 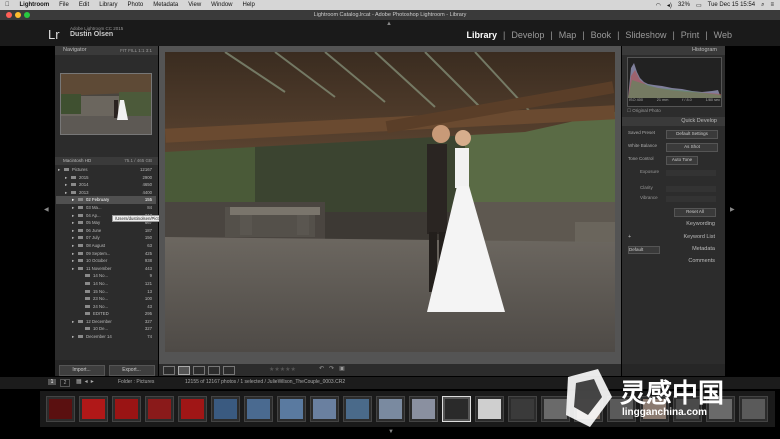 What do you see at coordinates (106, 254) in the screenshot?
I see `folder-row: ▸ 09 Septem... 425` at bounding box center [106, 254].